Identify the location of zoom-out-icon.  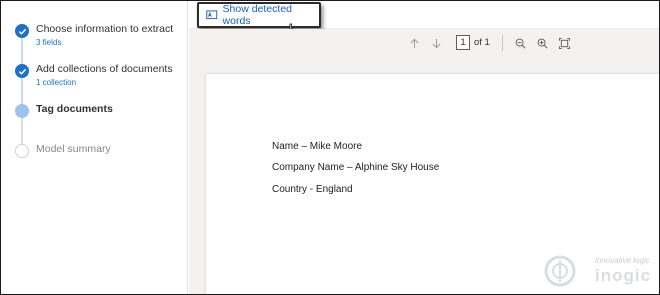
(520, 43).